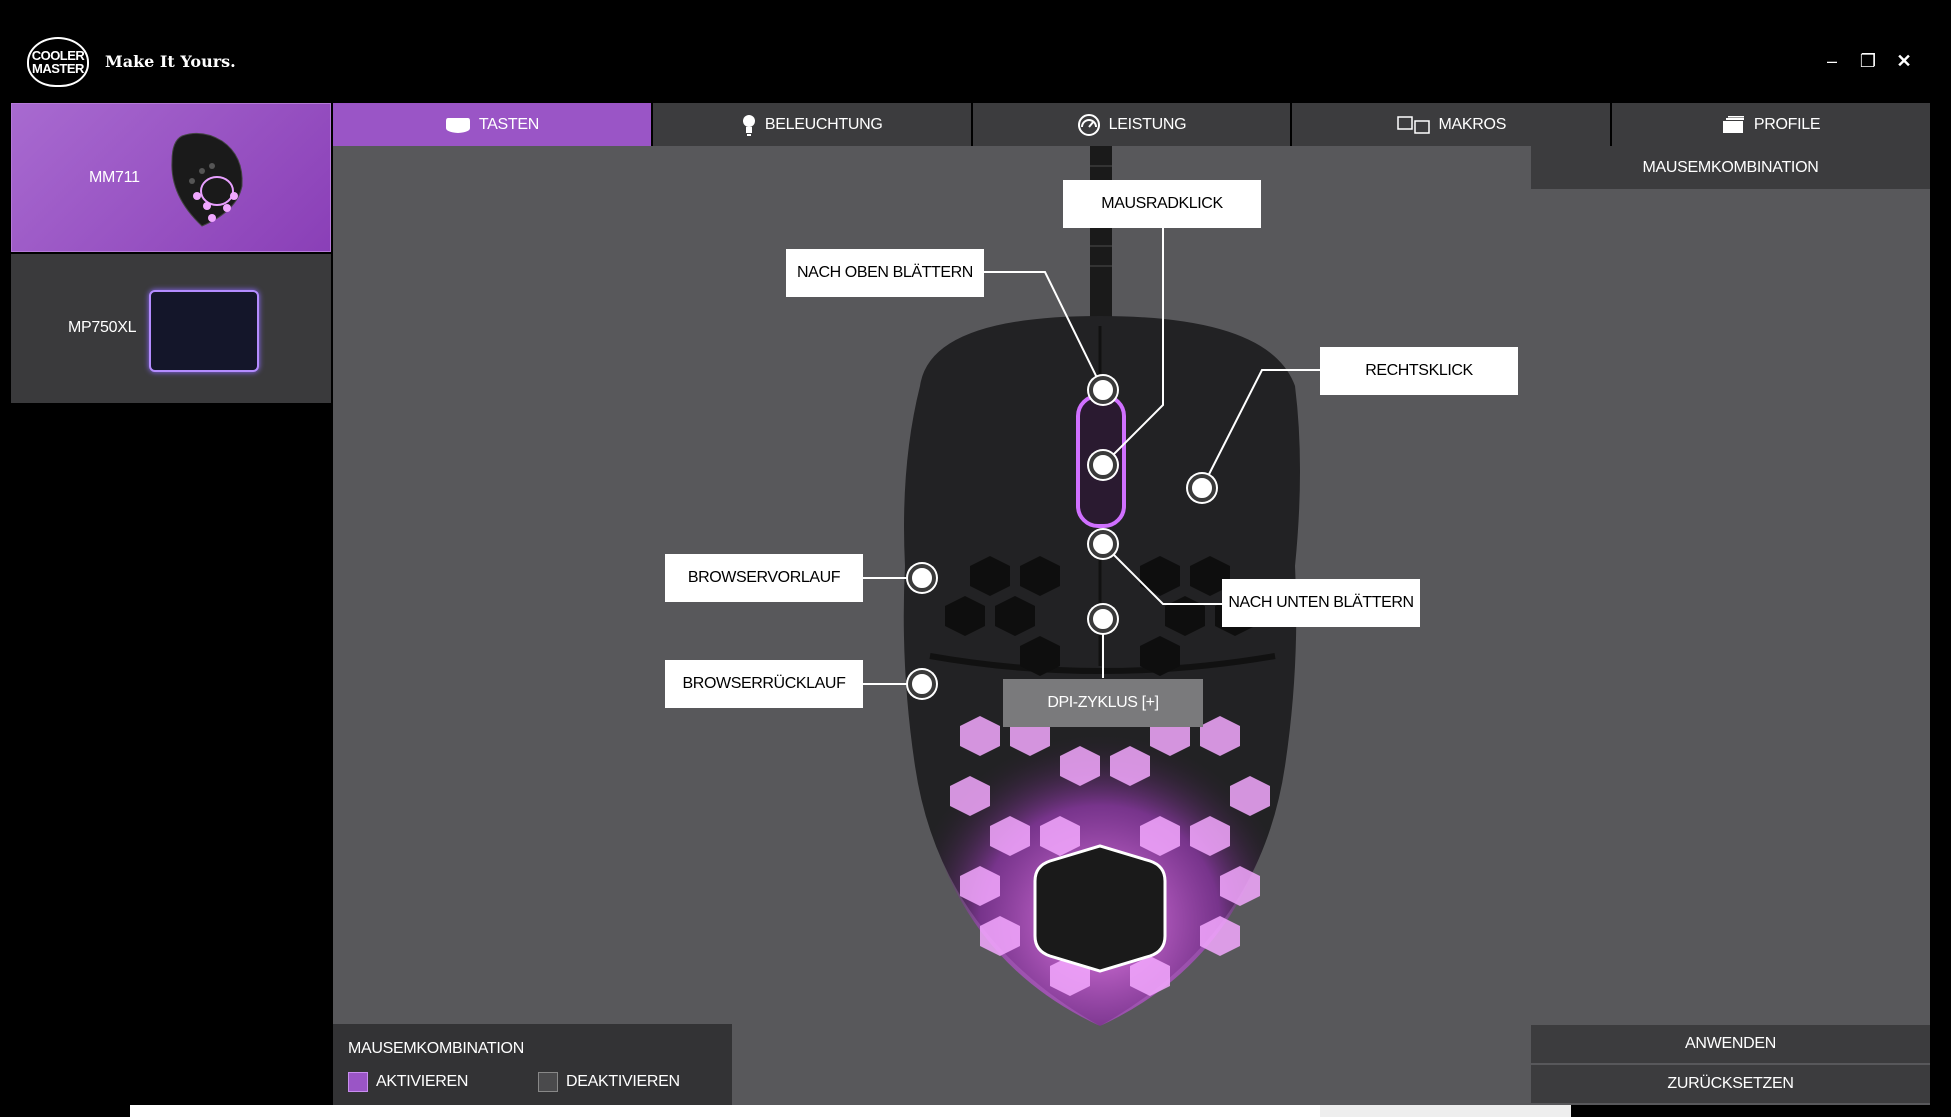 This screenshot has height=1117, width=1951. Describe the element at coordinates (1202, 488) in the screenshot. I see `right-click-hotspot` at that location.